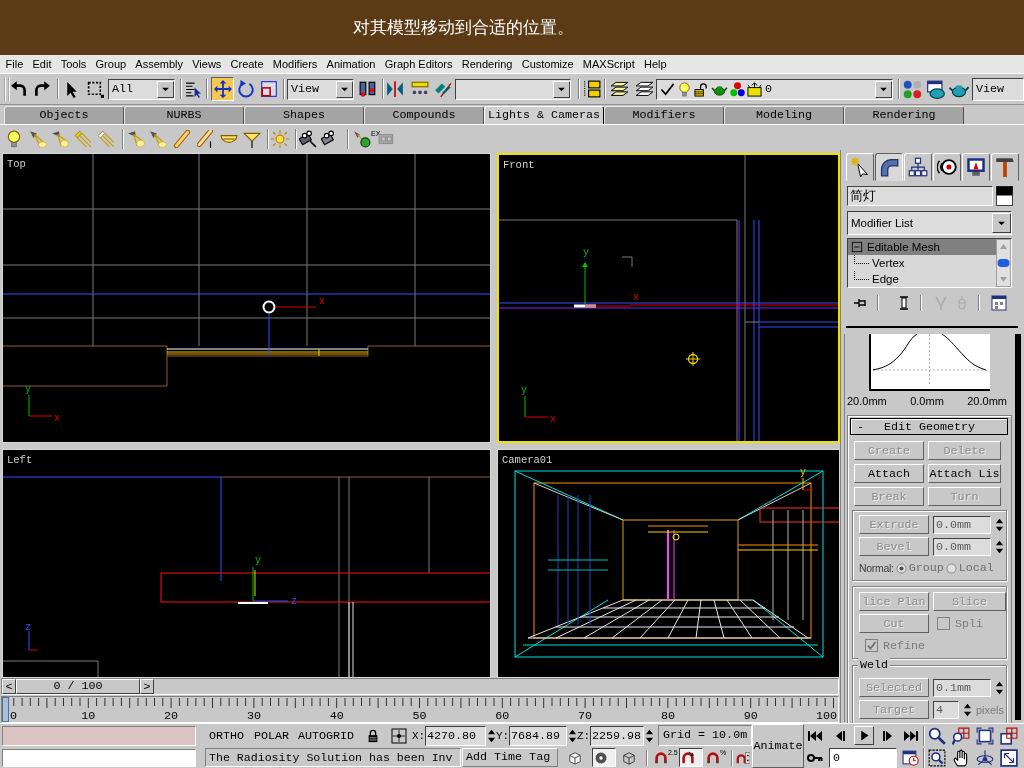  I want to click on zoom-extents-icon, so click(985, 735).